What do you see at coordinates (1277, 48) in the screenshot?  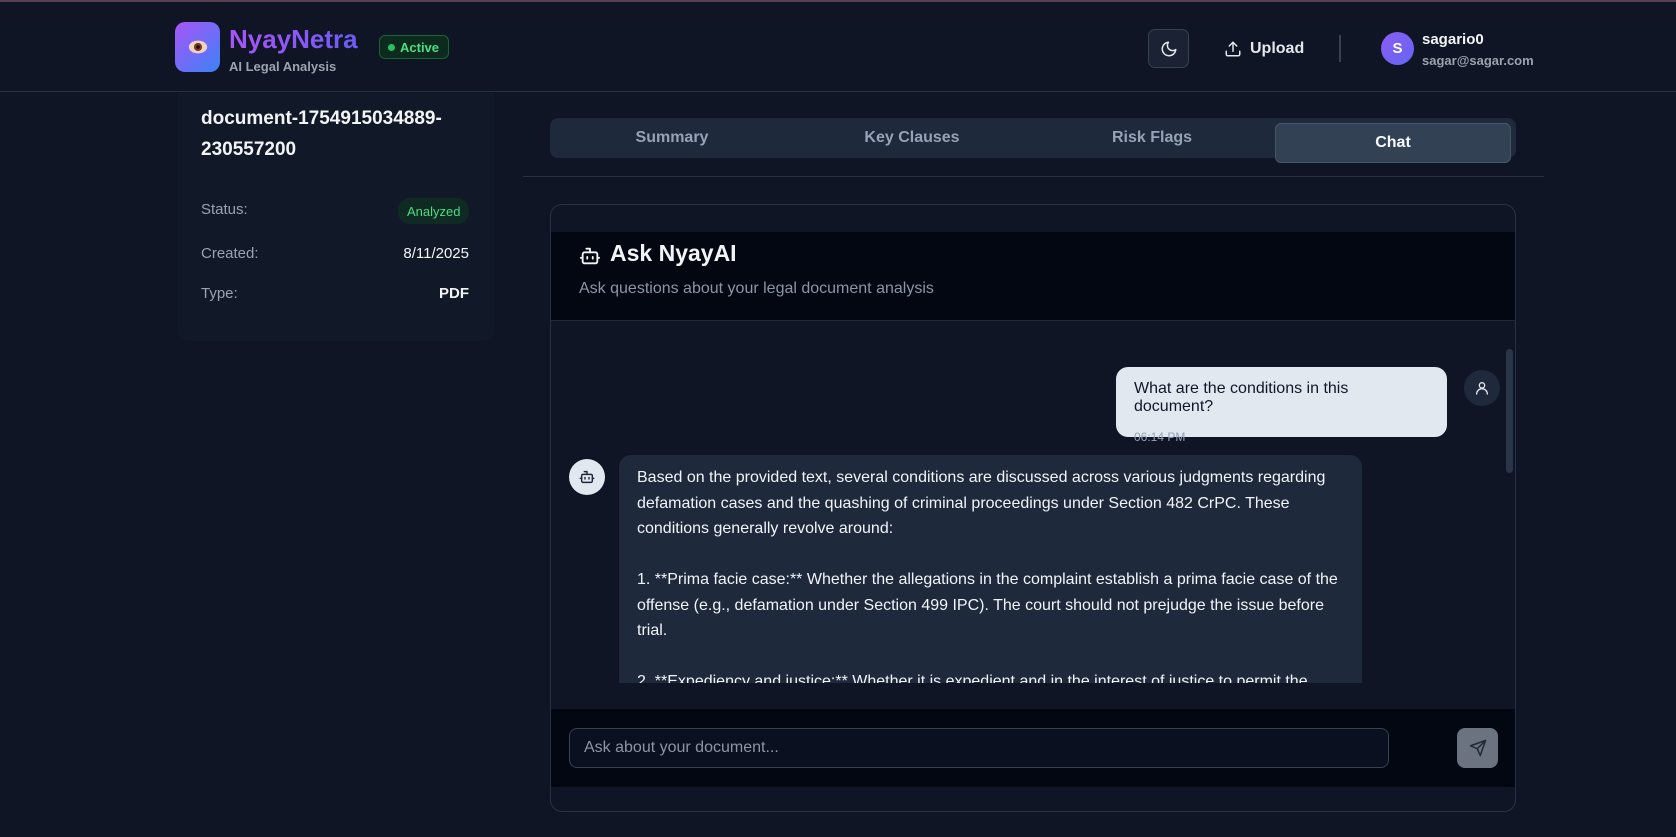 I see `upload-label: Upload` at bounding box center [1277, 48].